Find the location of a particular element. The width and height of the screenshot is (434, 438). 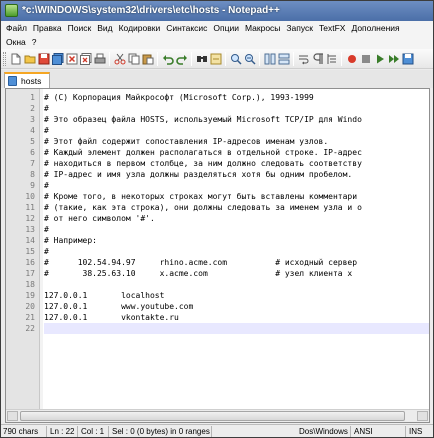

line-number: 2 is located at coordinates (32, 108).